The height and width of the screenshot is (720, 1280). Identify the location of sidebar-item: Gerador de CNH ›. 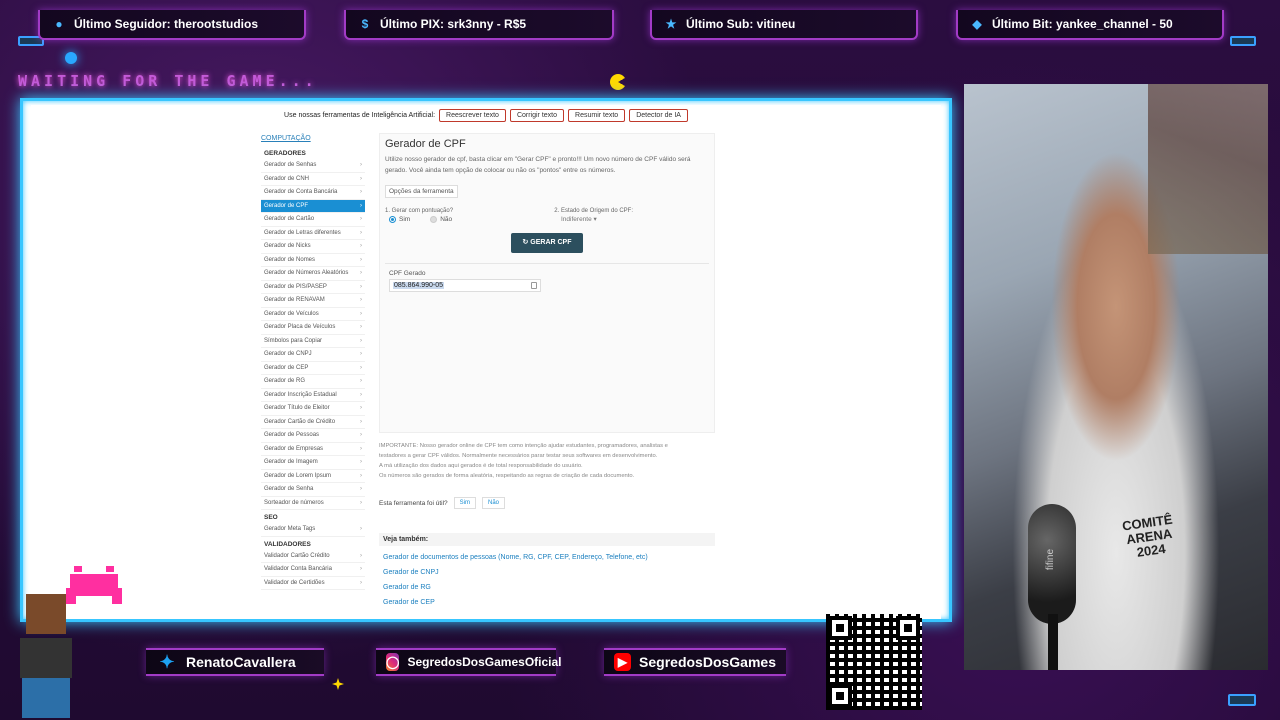
(313, 179).